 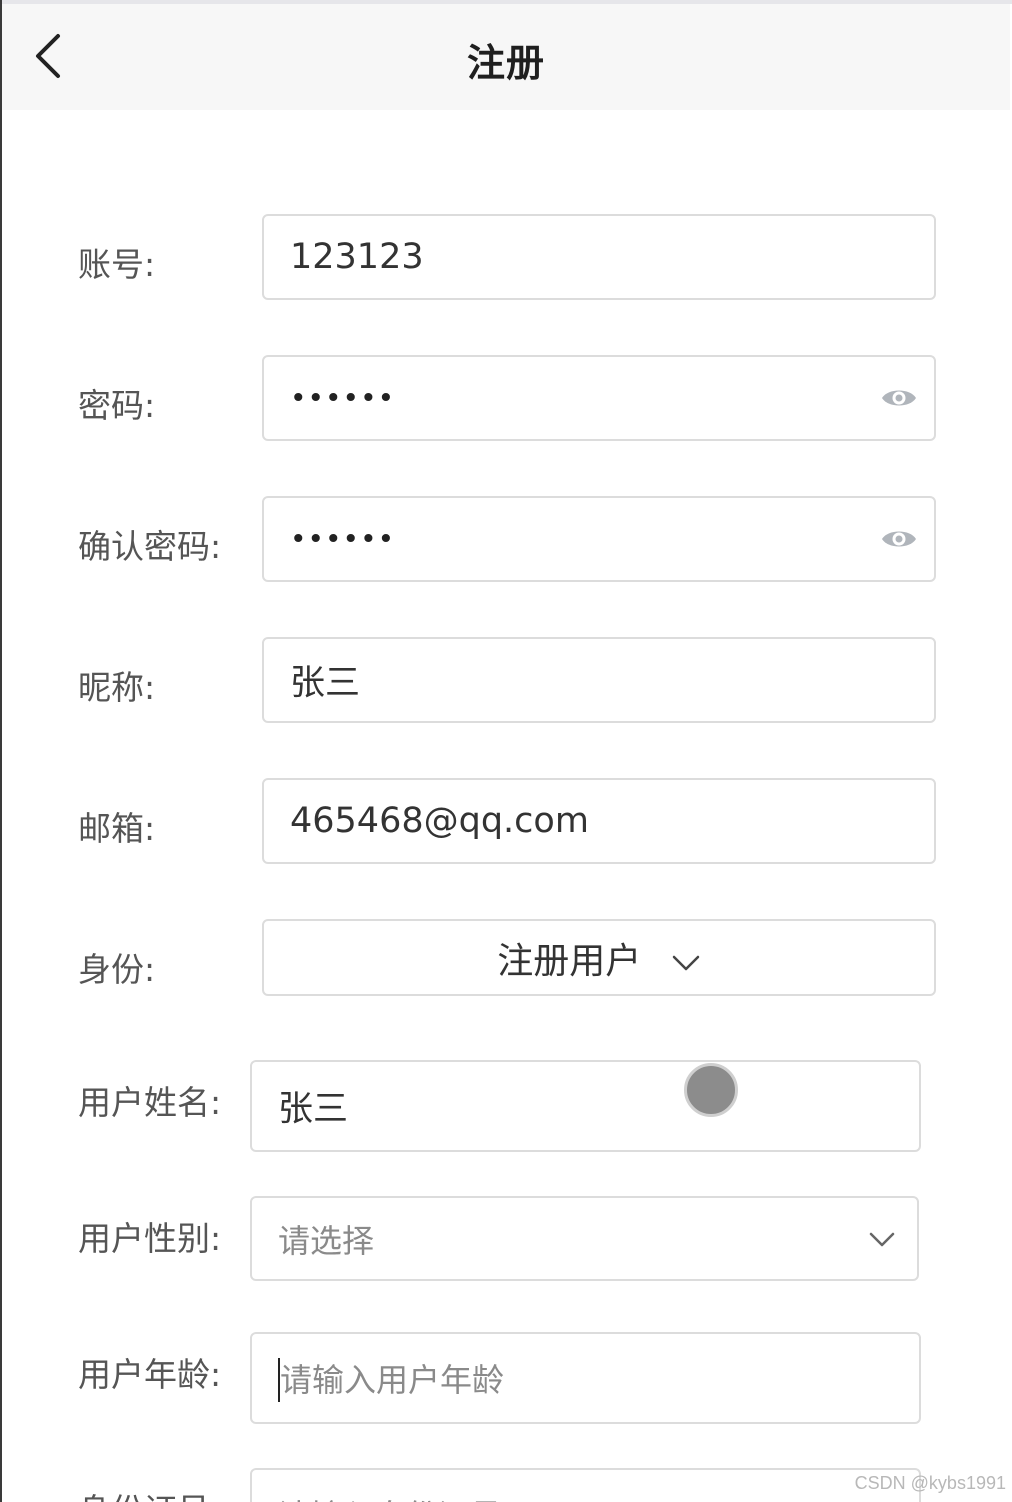 I want to click on gender-label: 用户性别:, so click(x=150, y=1238).